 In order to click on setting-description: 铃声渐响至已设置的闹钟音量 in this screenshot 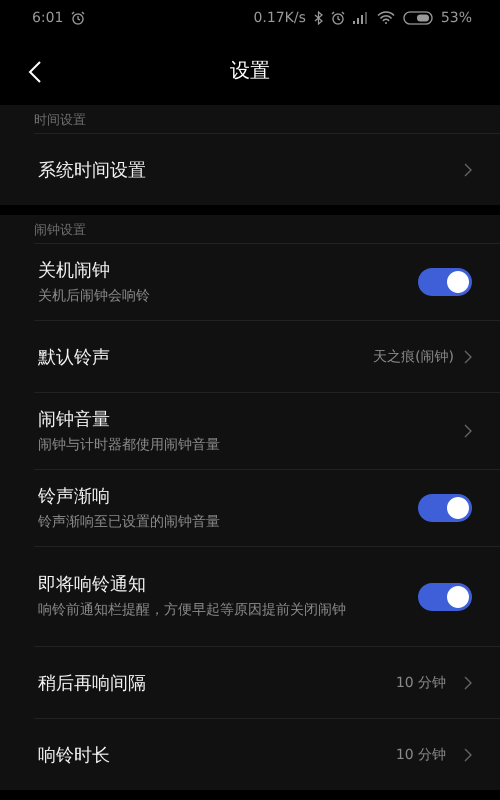, I will do `click(129, 522)`.